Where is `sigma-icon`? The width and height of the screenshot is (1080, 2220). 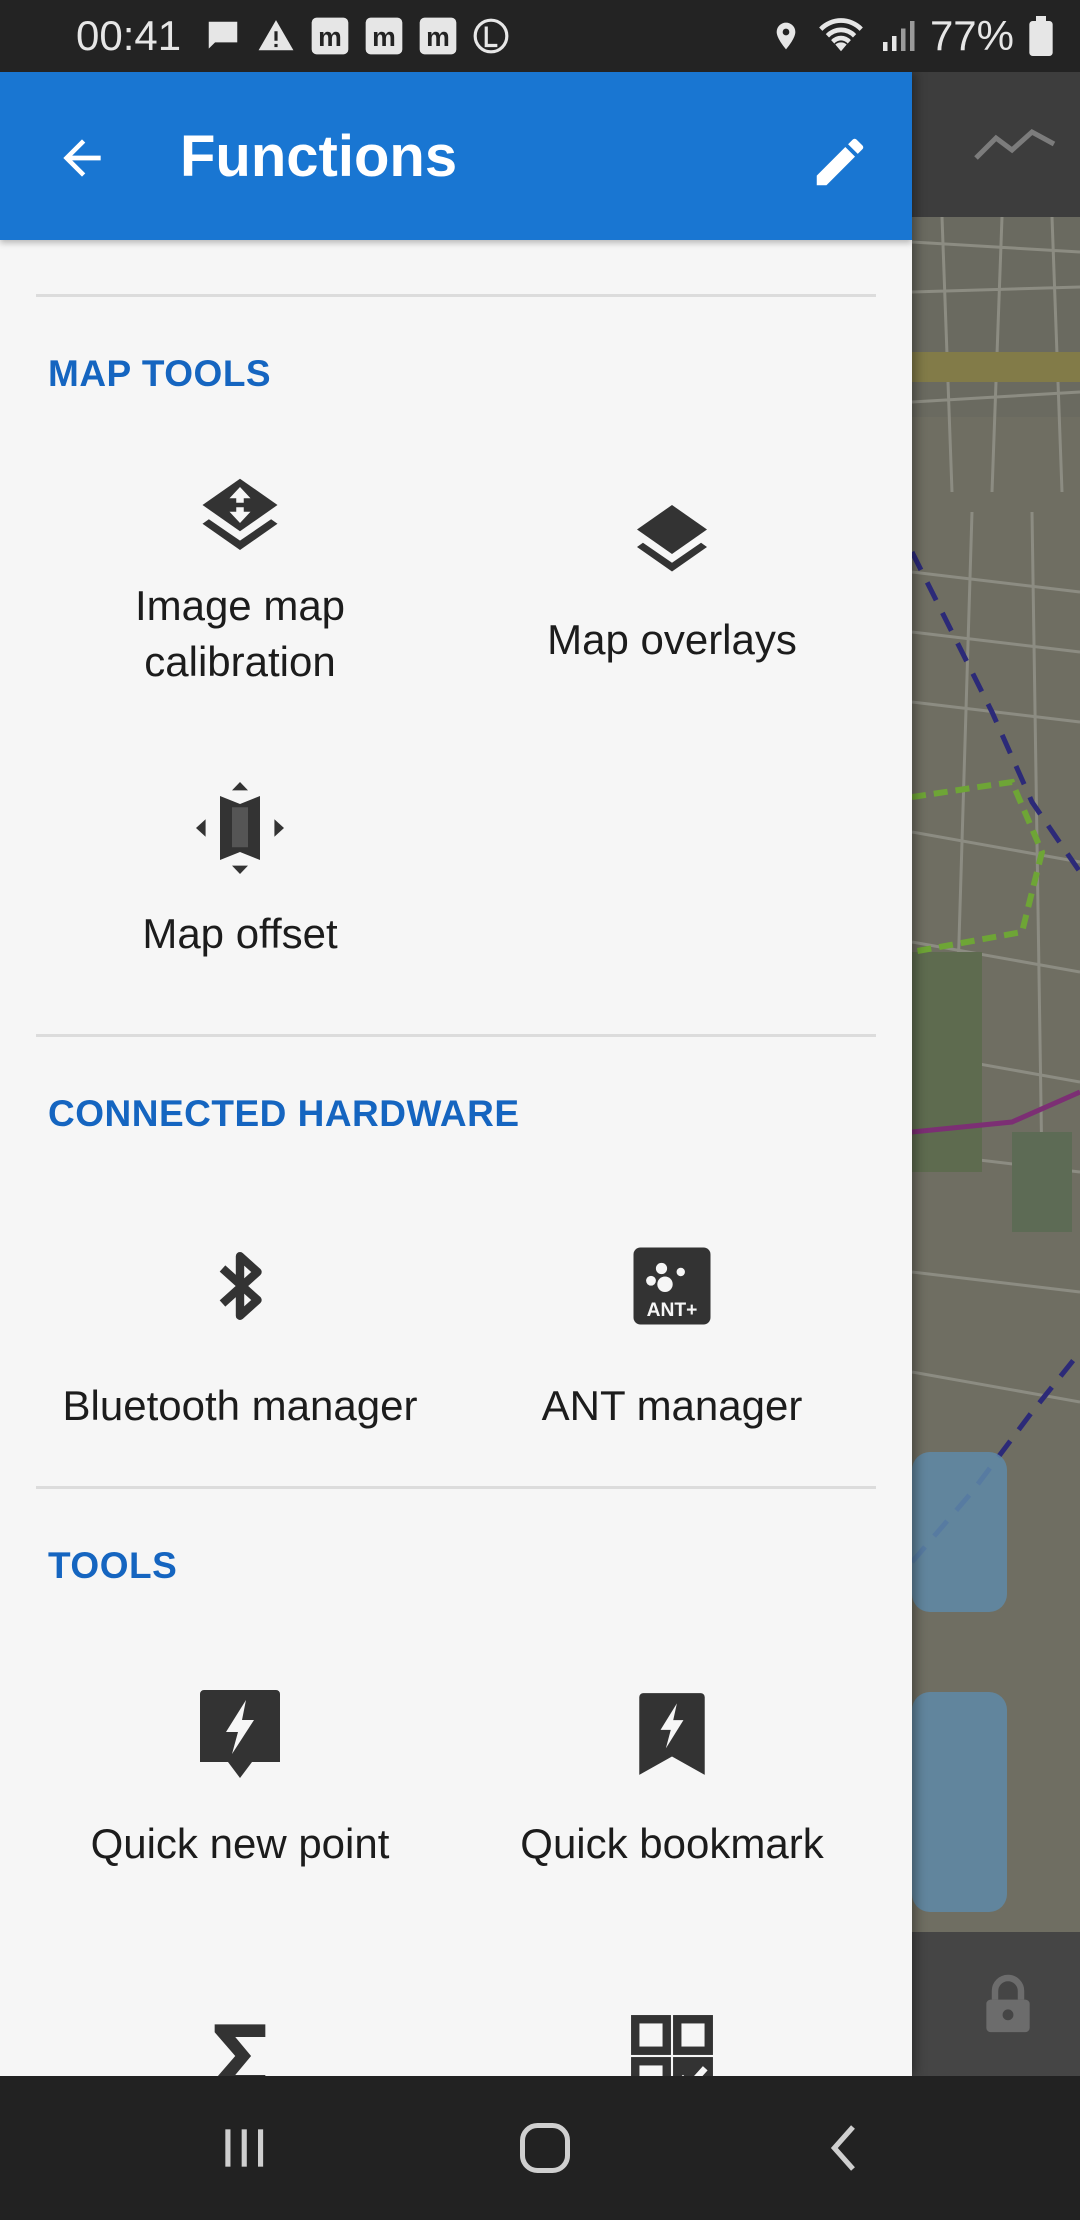 sigma-icon is located at coordinates (240, 2042).